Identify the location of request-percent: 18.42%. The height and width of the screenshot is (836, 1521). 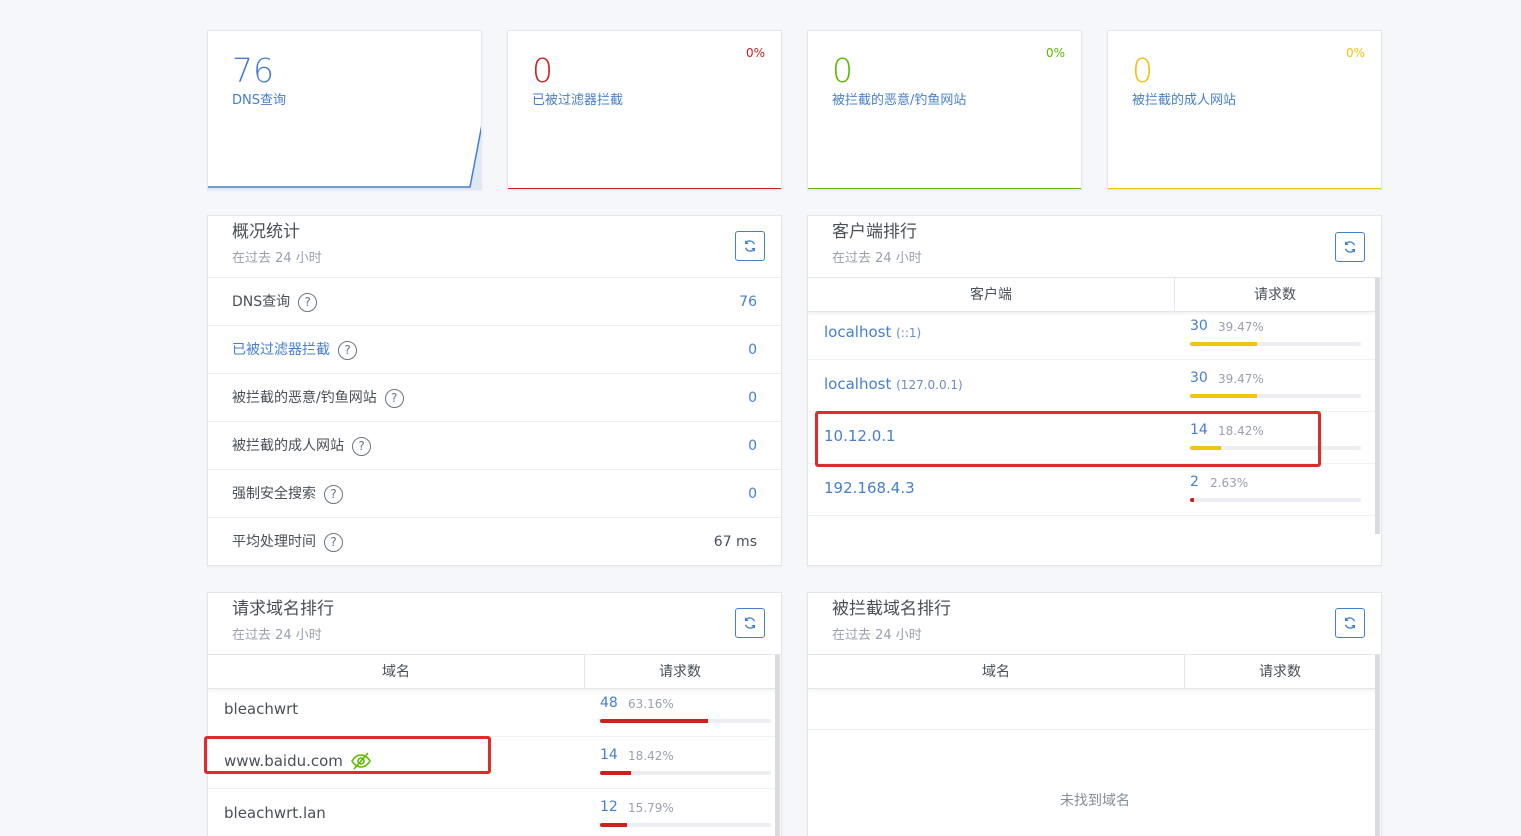
(651, 756).